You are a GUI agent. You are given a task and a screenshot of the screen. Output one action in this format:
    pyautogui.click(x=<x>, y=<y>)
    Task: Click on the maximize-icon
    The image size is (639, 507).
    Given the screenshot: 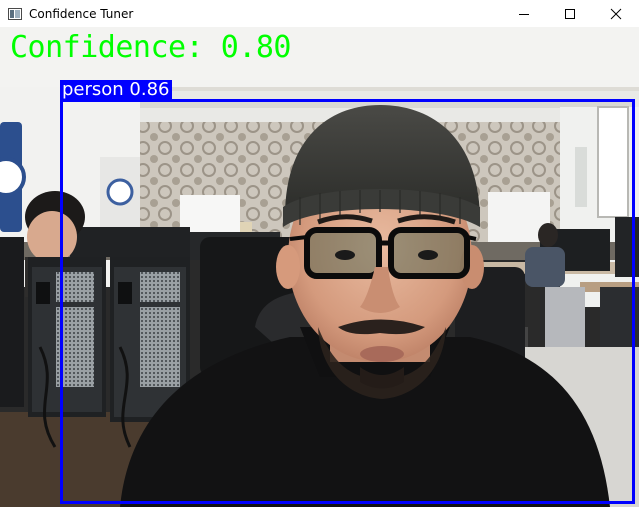 What is the action you would take?
    pyautogui.click(x=570, y=13)
    